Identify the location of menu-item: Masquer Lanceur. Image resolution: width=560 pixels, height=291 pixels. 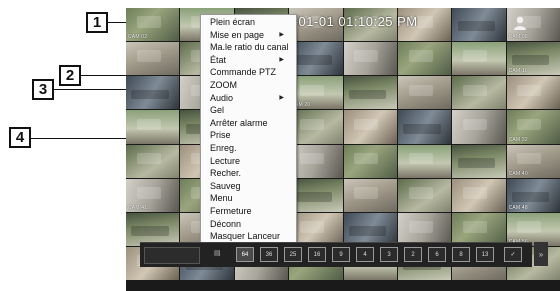
(250, 236).